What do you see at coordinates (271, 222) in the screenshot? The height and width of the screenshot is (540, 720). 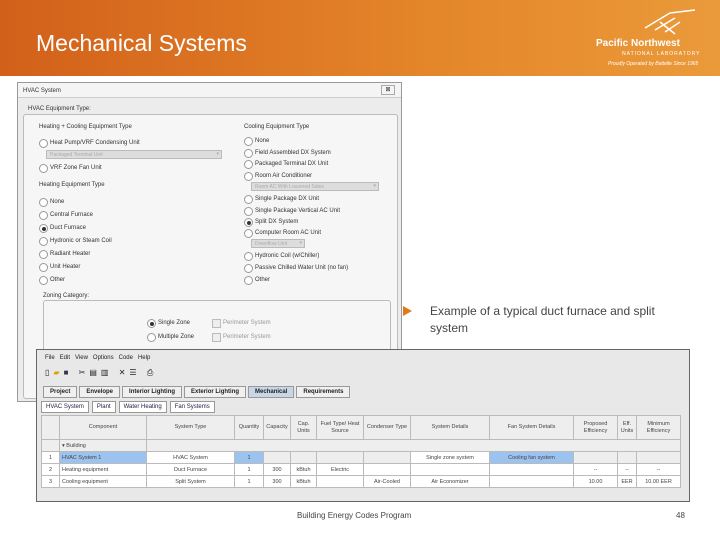 I see `radio-split-dx: Split DX System` at bounding box center [271, 222].